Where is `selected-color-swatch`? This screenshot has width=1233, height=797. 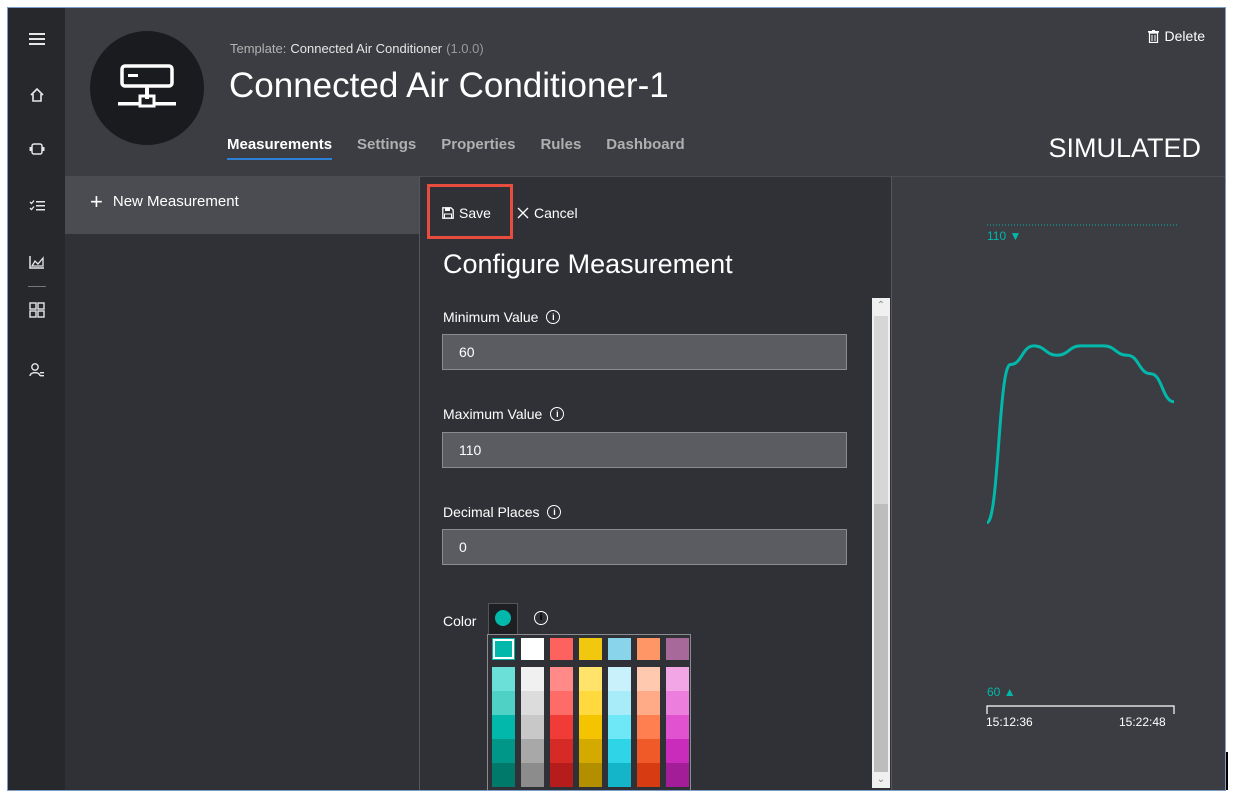
selected-color-swatch is located at coordinates (503, 618).